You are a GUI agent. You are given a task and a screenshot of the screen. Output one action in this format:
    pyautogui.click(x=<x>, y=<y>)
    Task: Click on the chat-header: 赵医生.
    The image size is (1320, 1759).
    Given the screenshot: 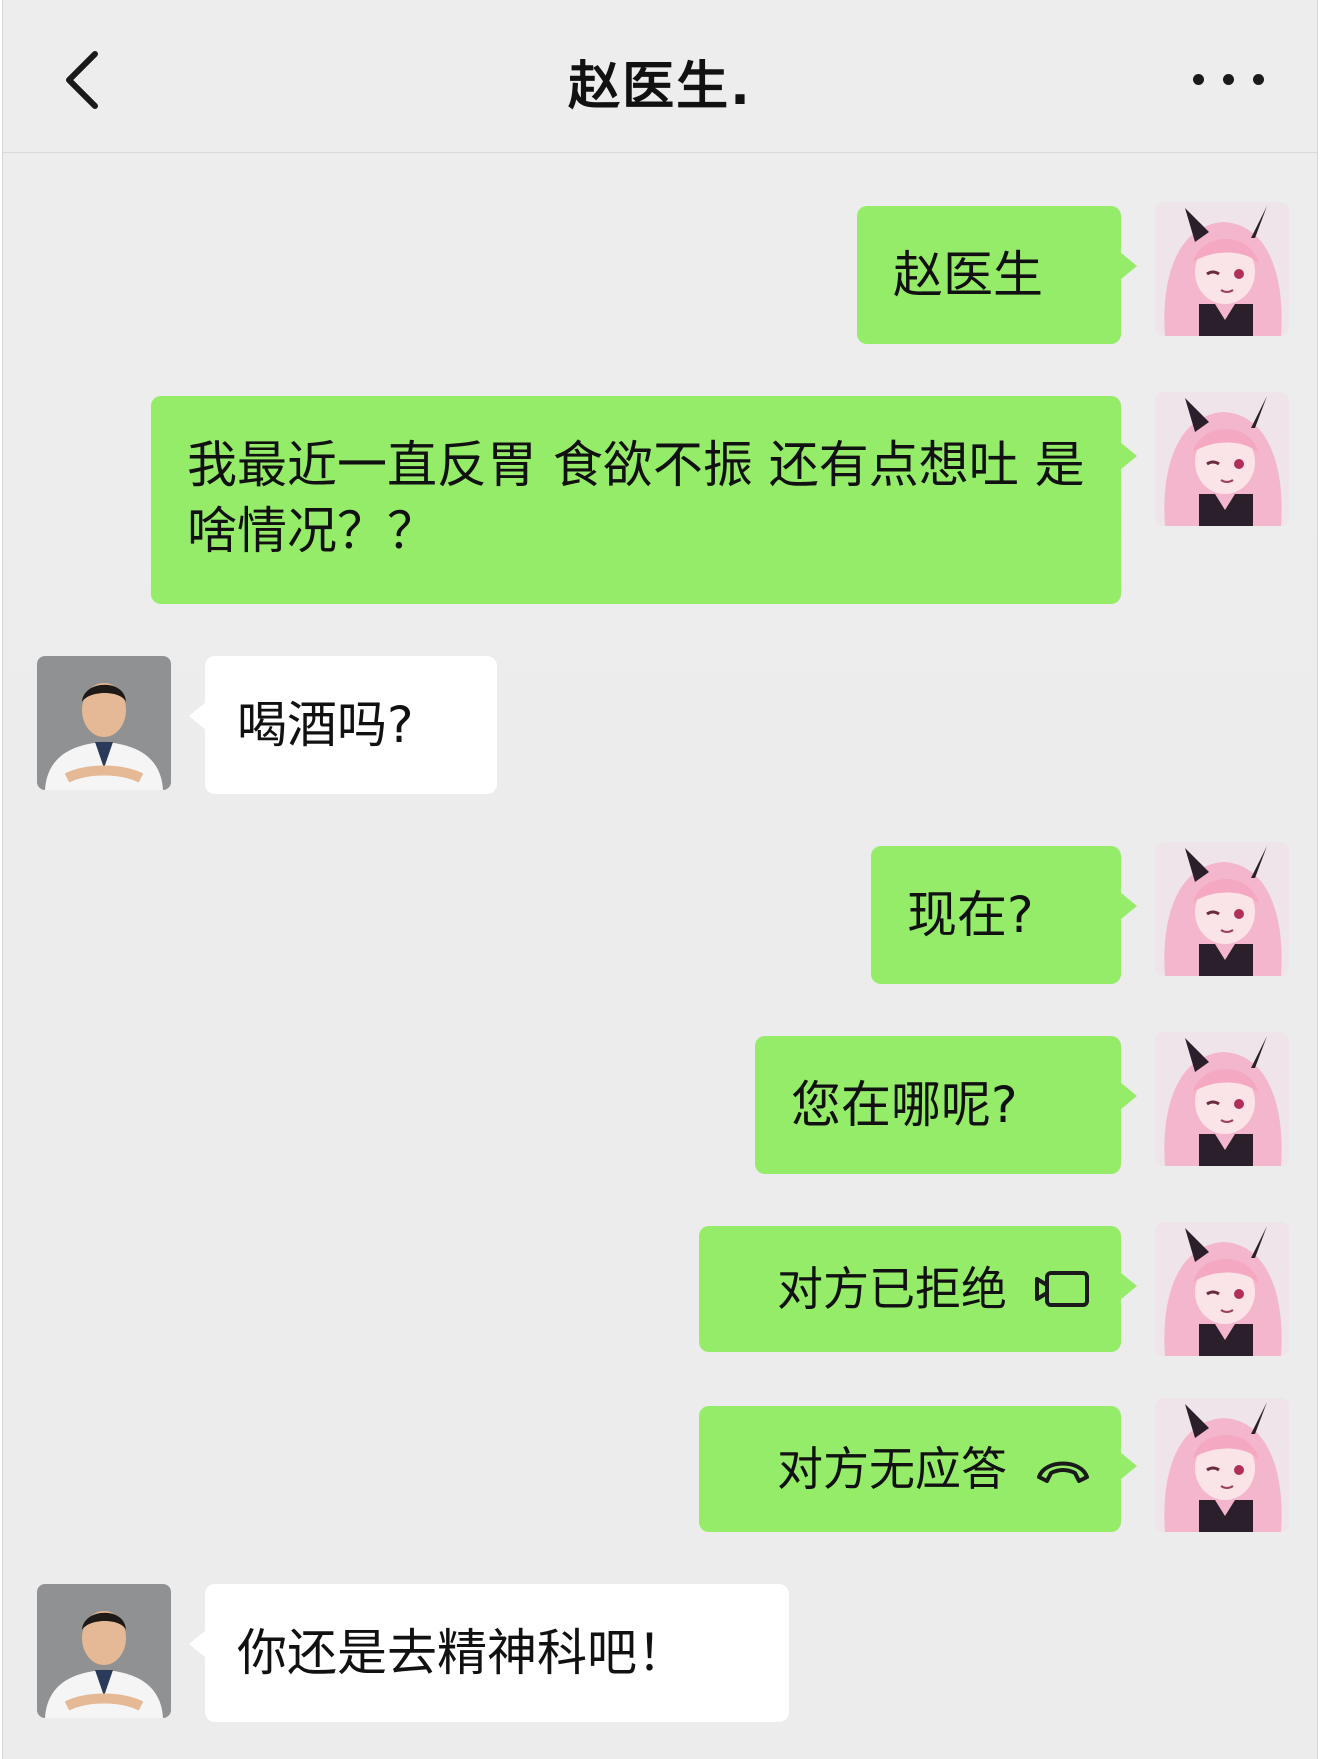 What is the action you would take?
    pyautogui.click(x=660, y=76)
    